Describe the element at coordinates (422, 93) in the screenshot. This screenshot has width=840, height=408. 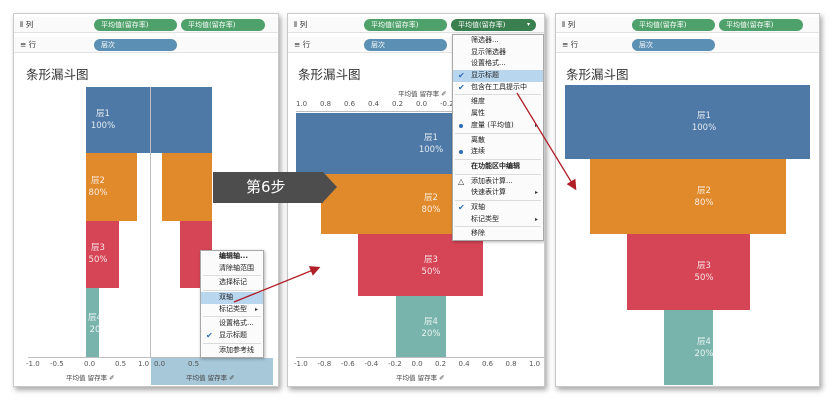
I see `top-axis-title: 平均值 留存率 ✐` at that location.